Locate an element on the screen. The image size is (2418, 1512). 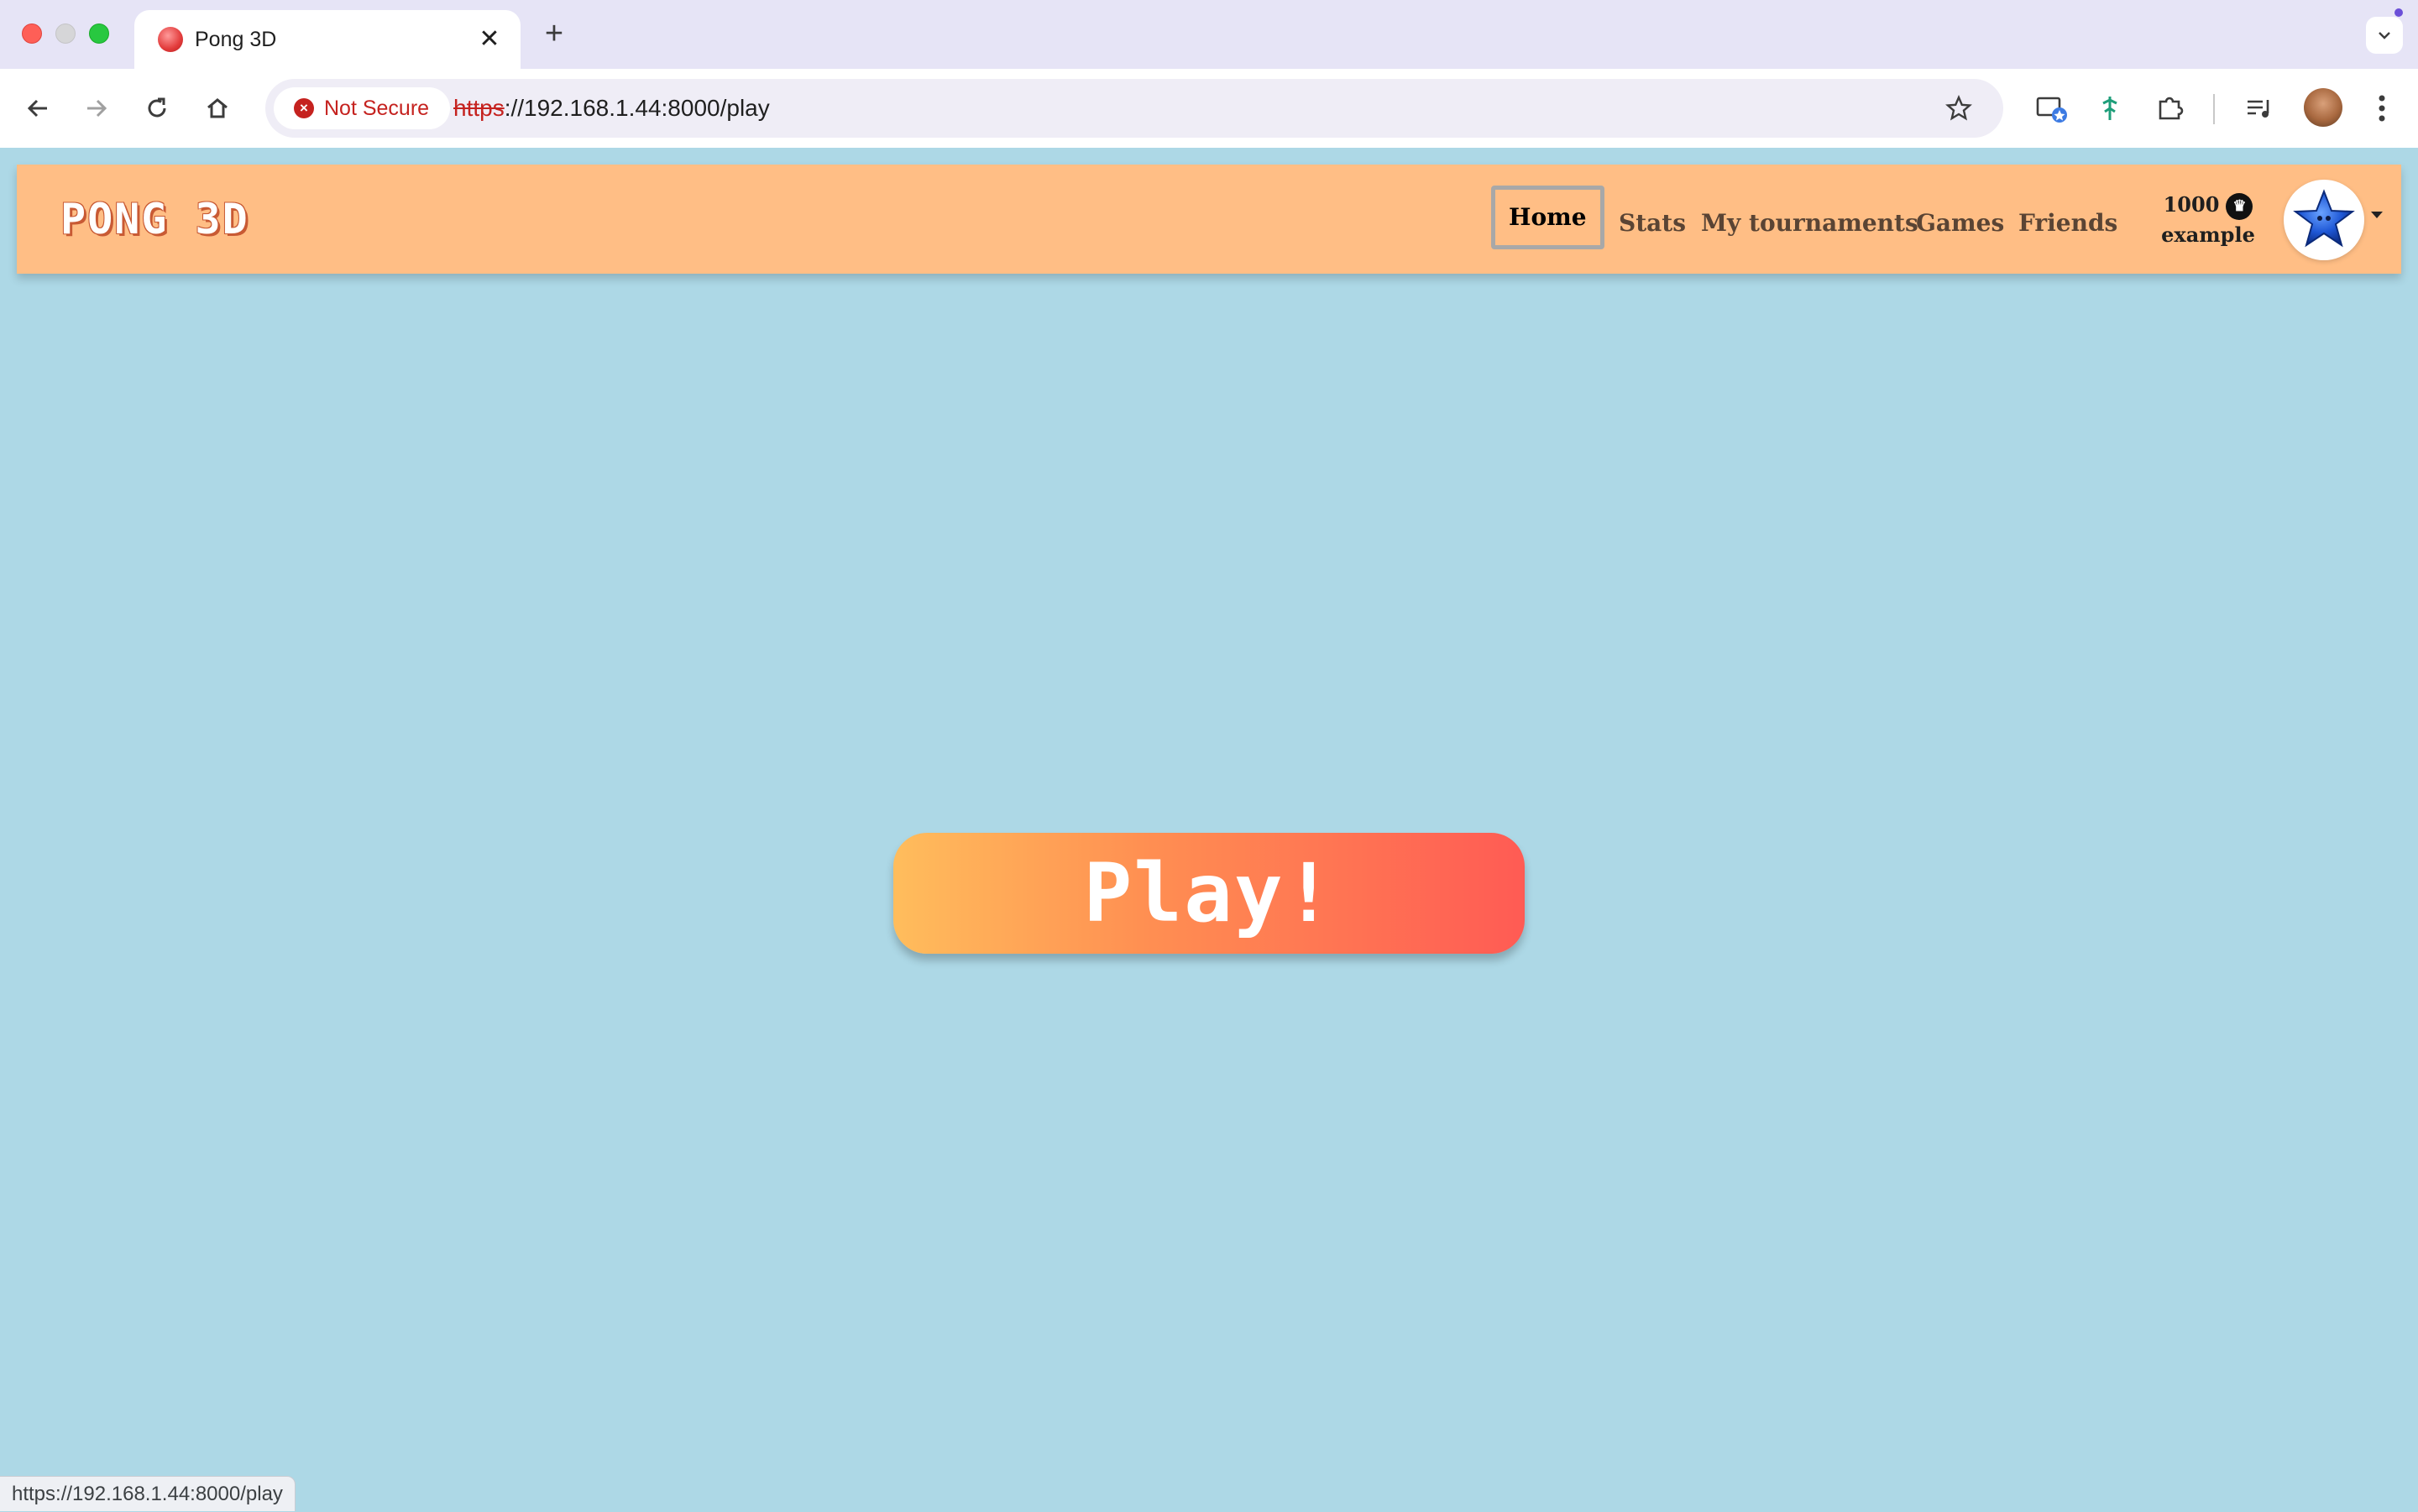
tab-close-icon: ✕ is located at coordinates (489, 39).